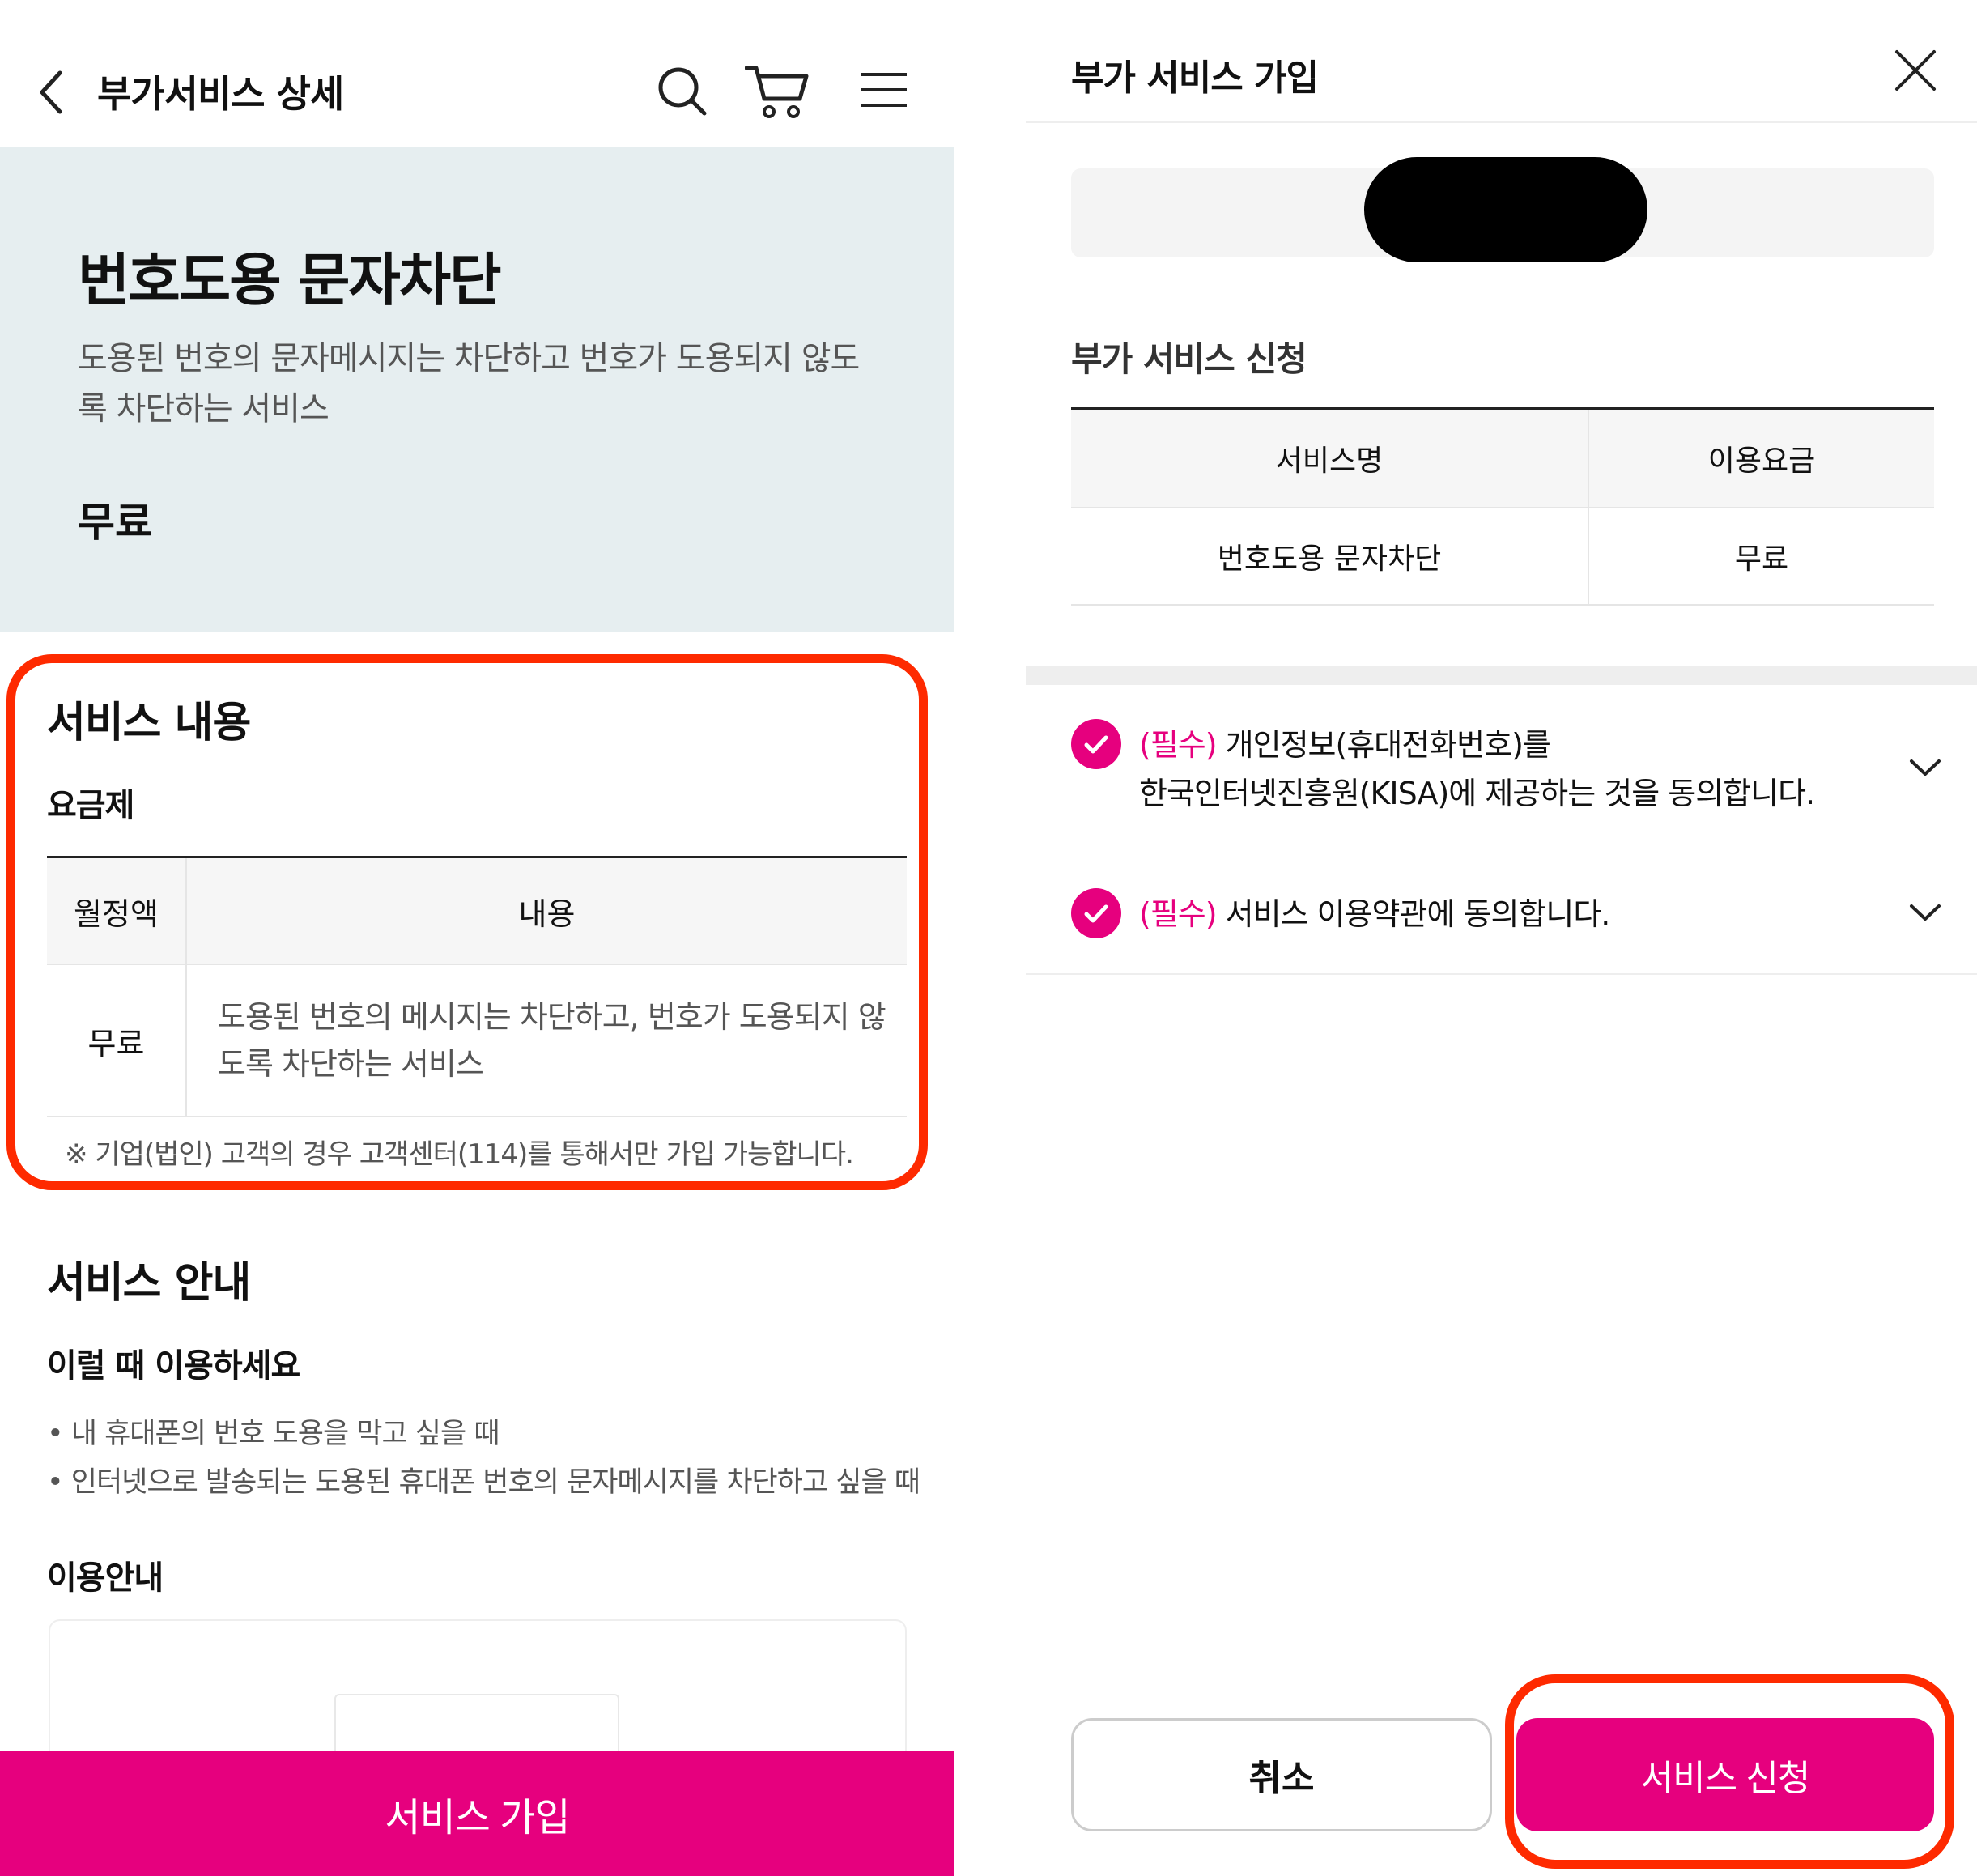  I want to click on cart-button, so click(777, 91).